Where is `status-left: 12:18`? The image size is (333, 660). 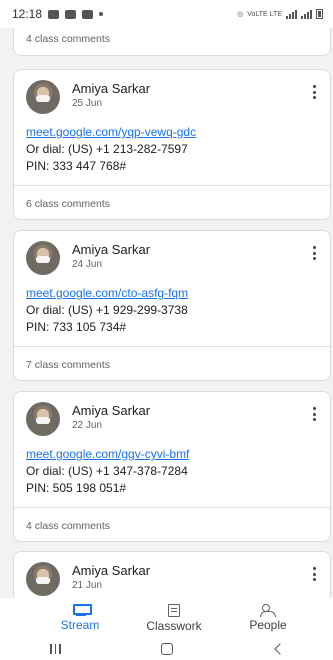
status-left: 12:18 is located at coordinates (58, 14).